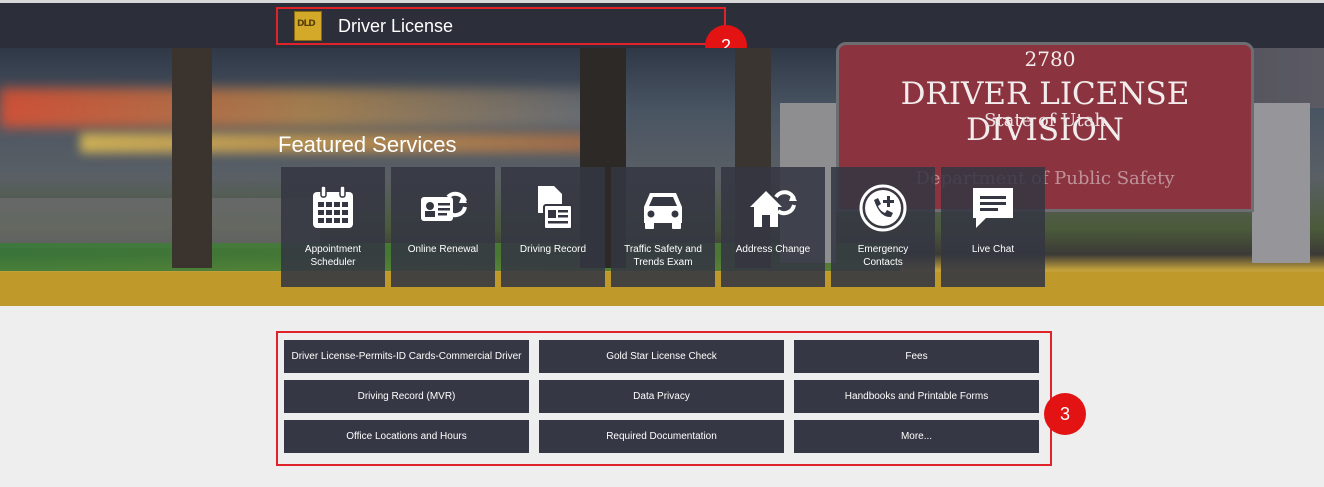 The image size is (1324, 487). What do you see at coordinates (1065, 414) in the screenshot?
I see `annotation-marker-3: 3` at bounding box center [1065, 414].